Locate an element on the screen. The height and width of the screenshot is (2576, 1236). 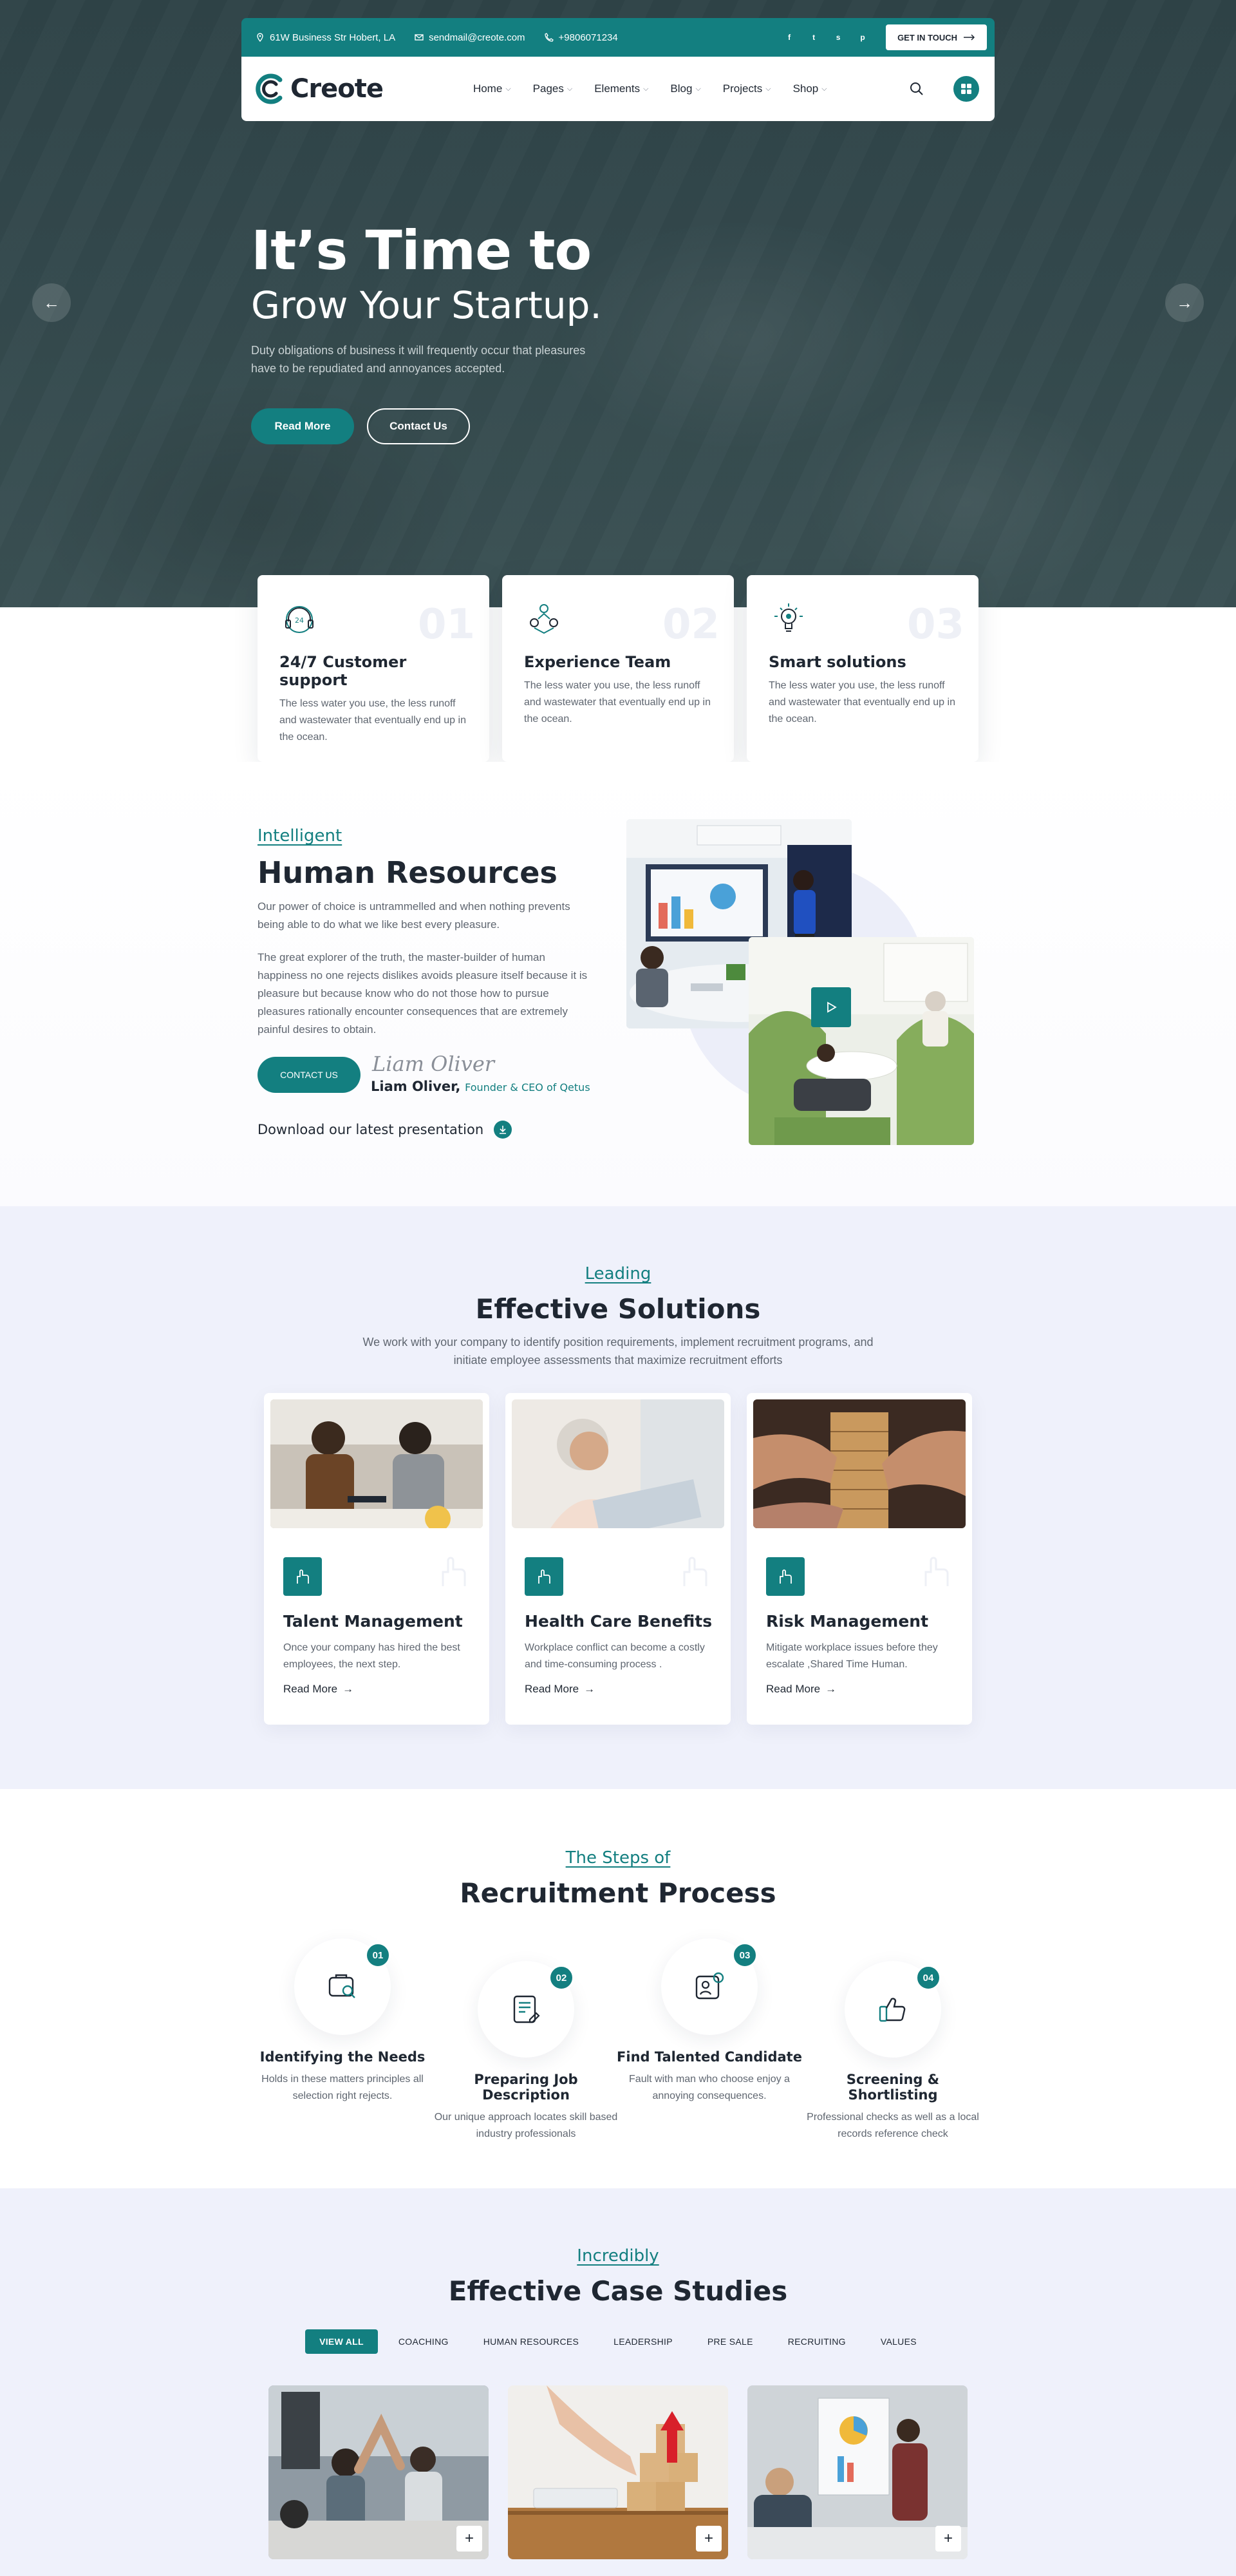
menu-item-home: Home ⌵ is located at coordinates (492, 88).